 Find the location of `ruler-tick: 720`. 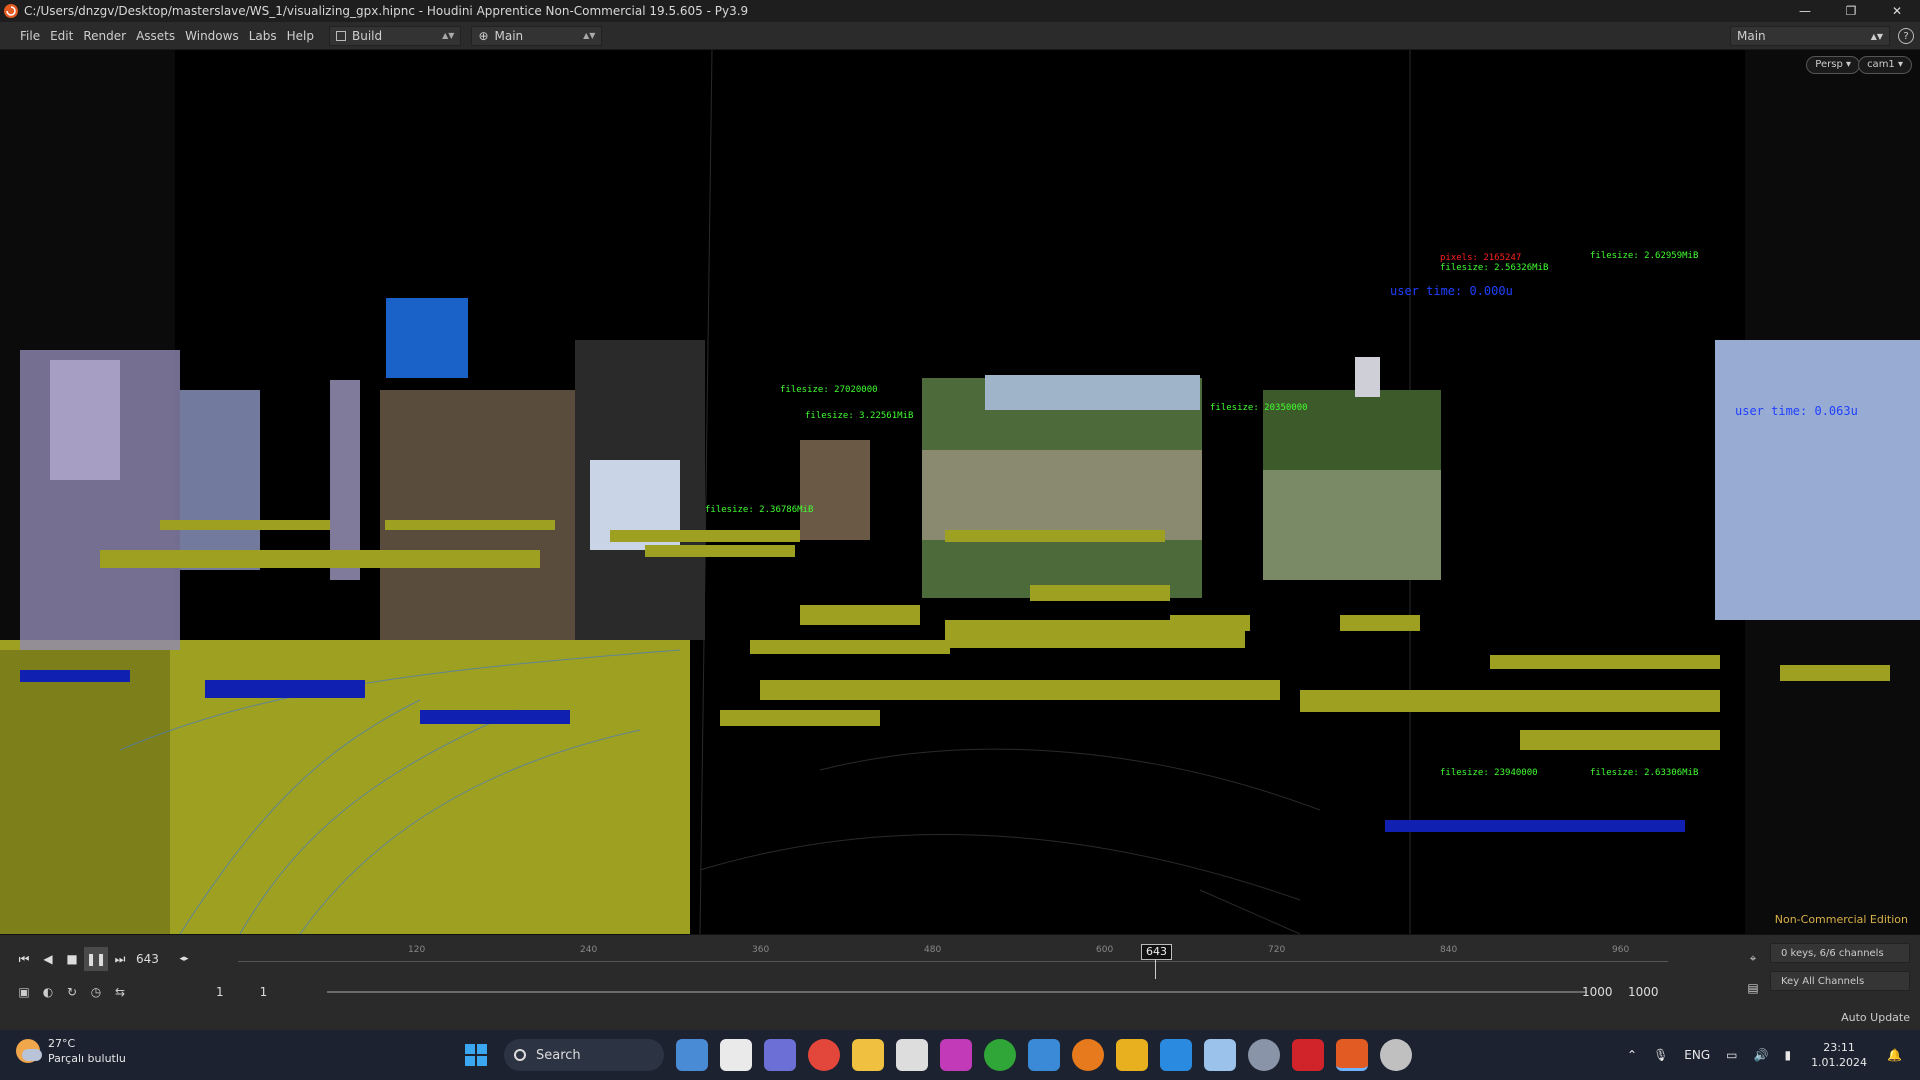

ruler-tick: 720 is located at coordinates (1277, 950).